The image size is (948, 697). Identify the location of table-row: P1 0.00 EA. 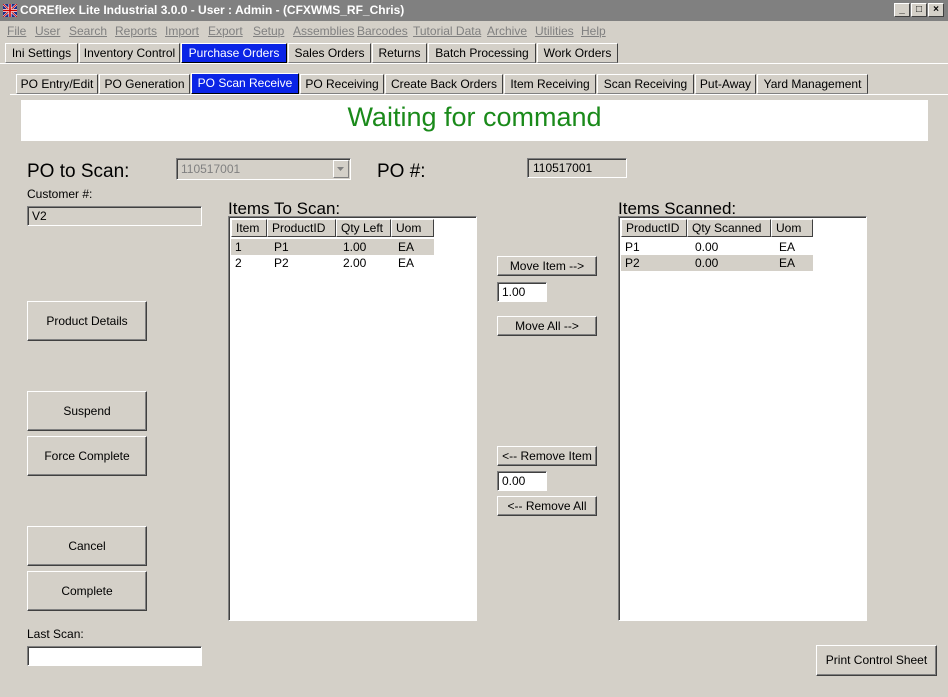
(717, 247).